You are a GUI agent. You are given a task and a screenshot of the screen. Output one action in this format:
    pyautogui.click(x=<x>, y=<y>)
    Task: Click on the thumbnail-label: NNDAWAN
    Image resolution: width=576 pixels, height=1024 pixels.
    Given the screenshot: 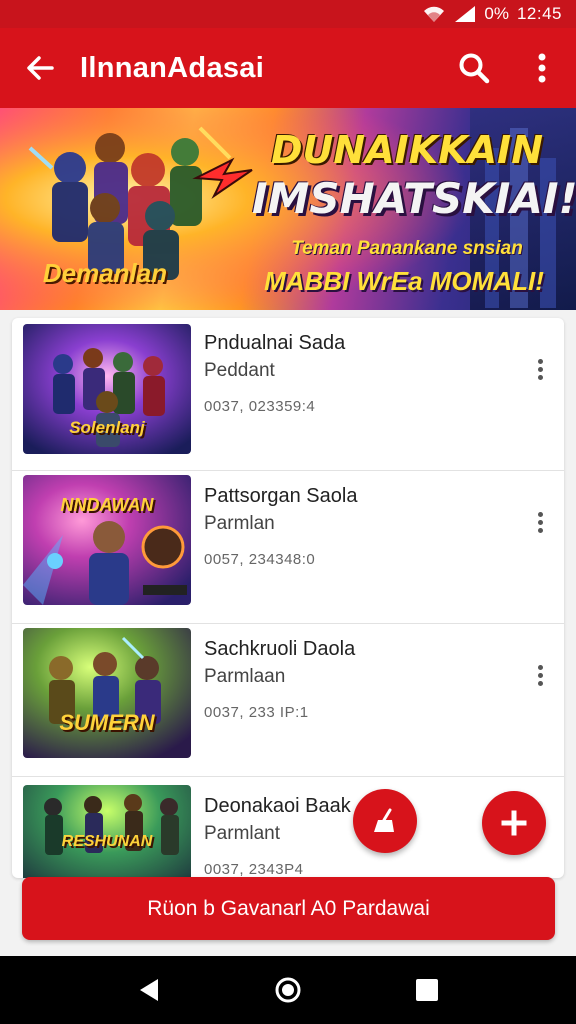 What is the action you would take?
    pyautogui.click(x=107, y=505)
    